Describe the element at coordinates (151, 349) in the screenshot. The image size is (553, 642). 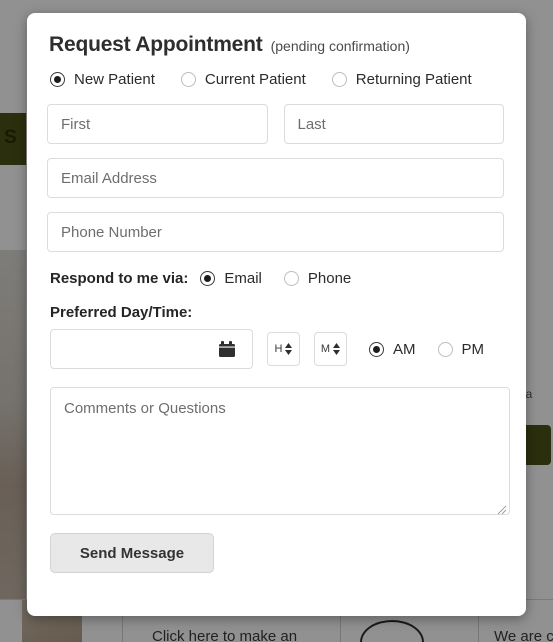
I see `date-picker-input` at that location.